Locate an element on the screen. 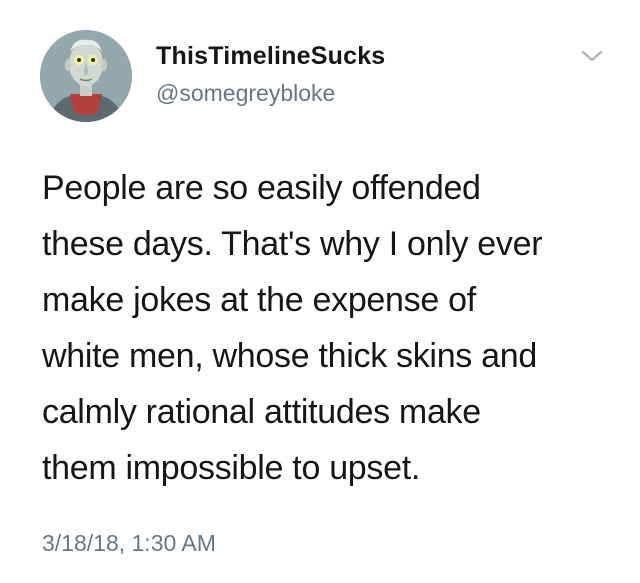 The height and width of the screenshot is (583, 640). chevron-down-icon is located at coordinates (592, 56).